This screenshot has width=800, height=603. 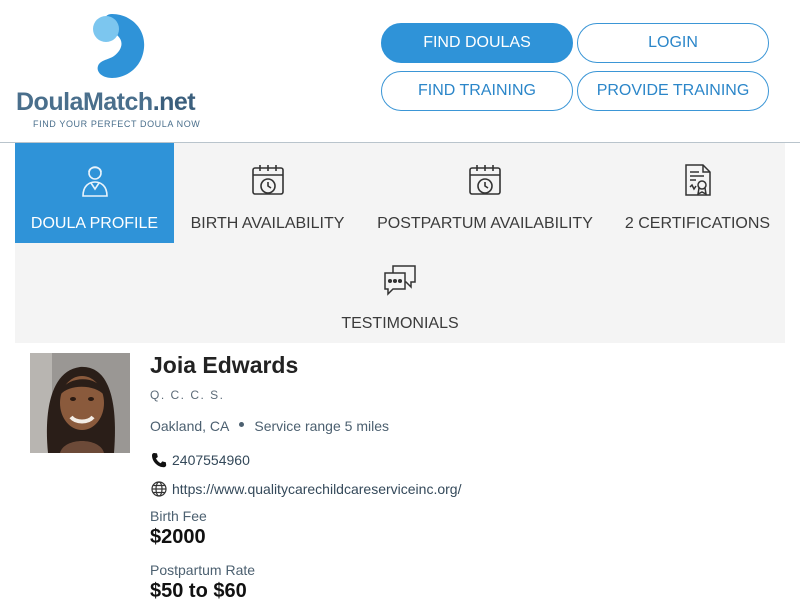 I want to click on doula-location: Oakland, CA, so click(x=190, y=426).